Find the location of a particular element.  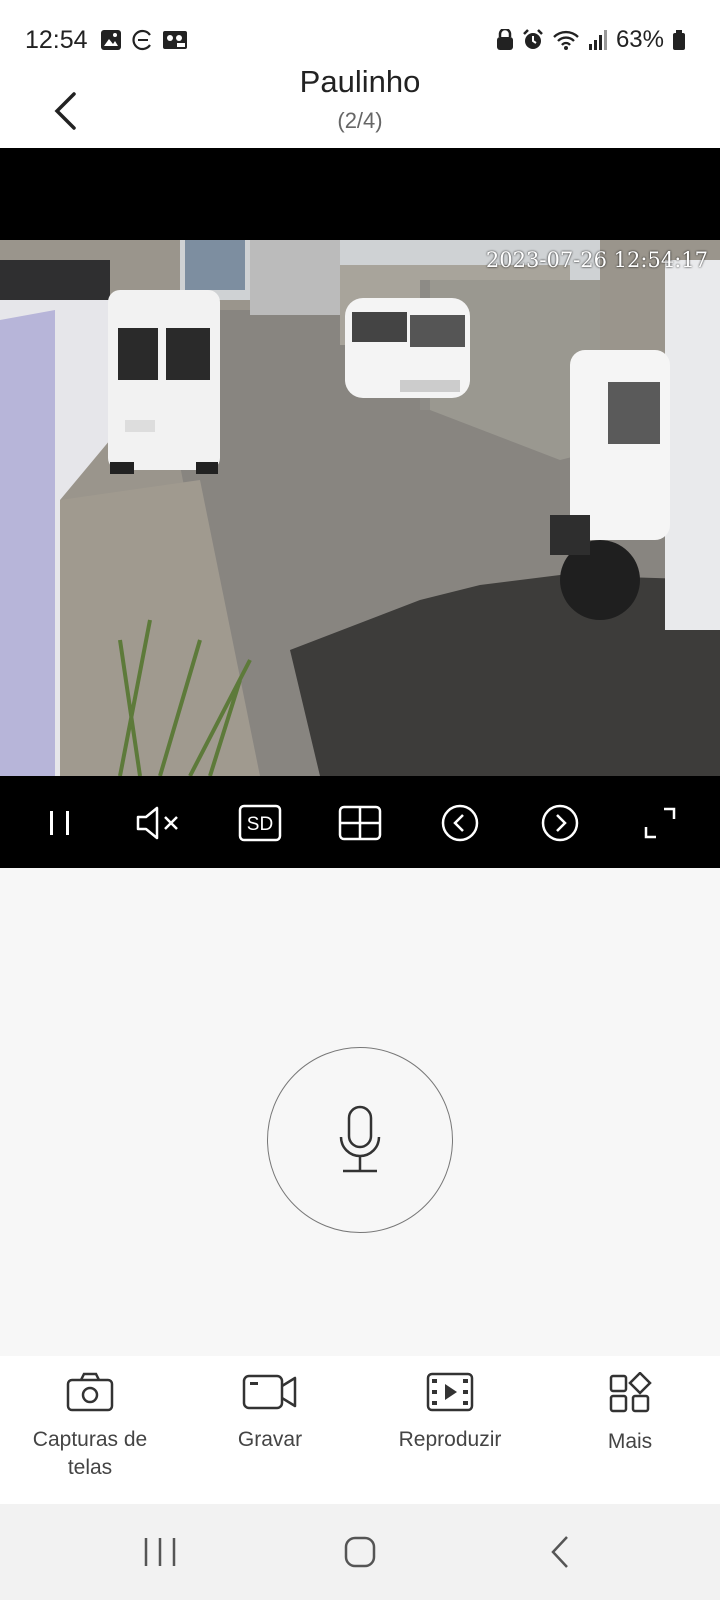

microphone-icon is located at coordinates (360, 1139).